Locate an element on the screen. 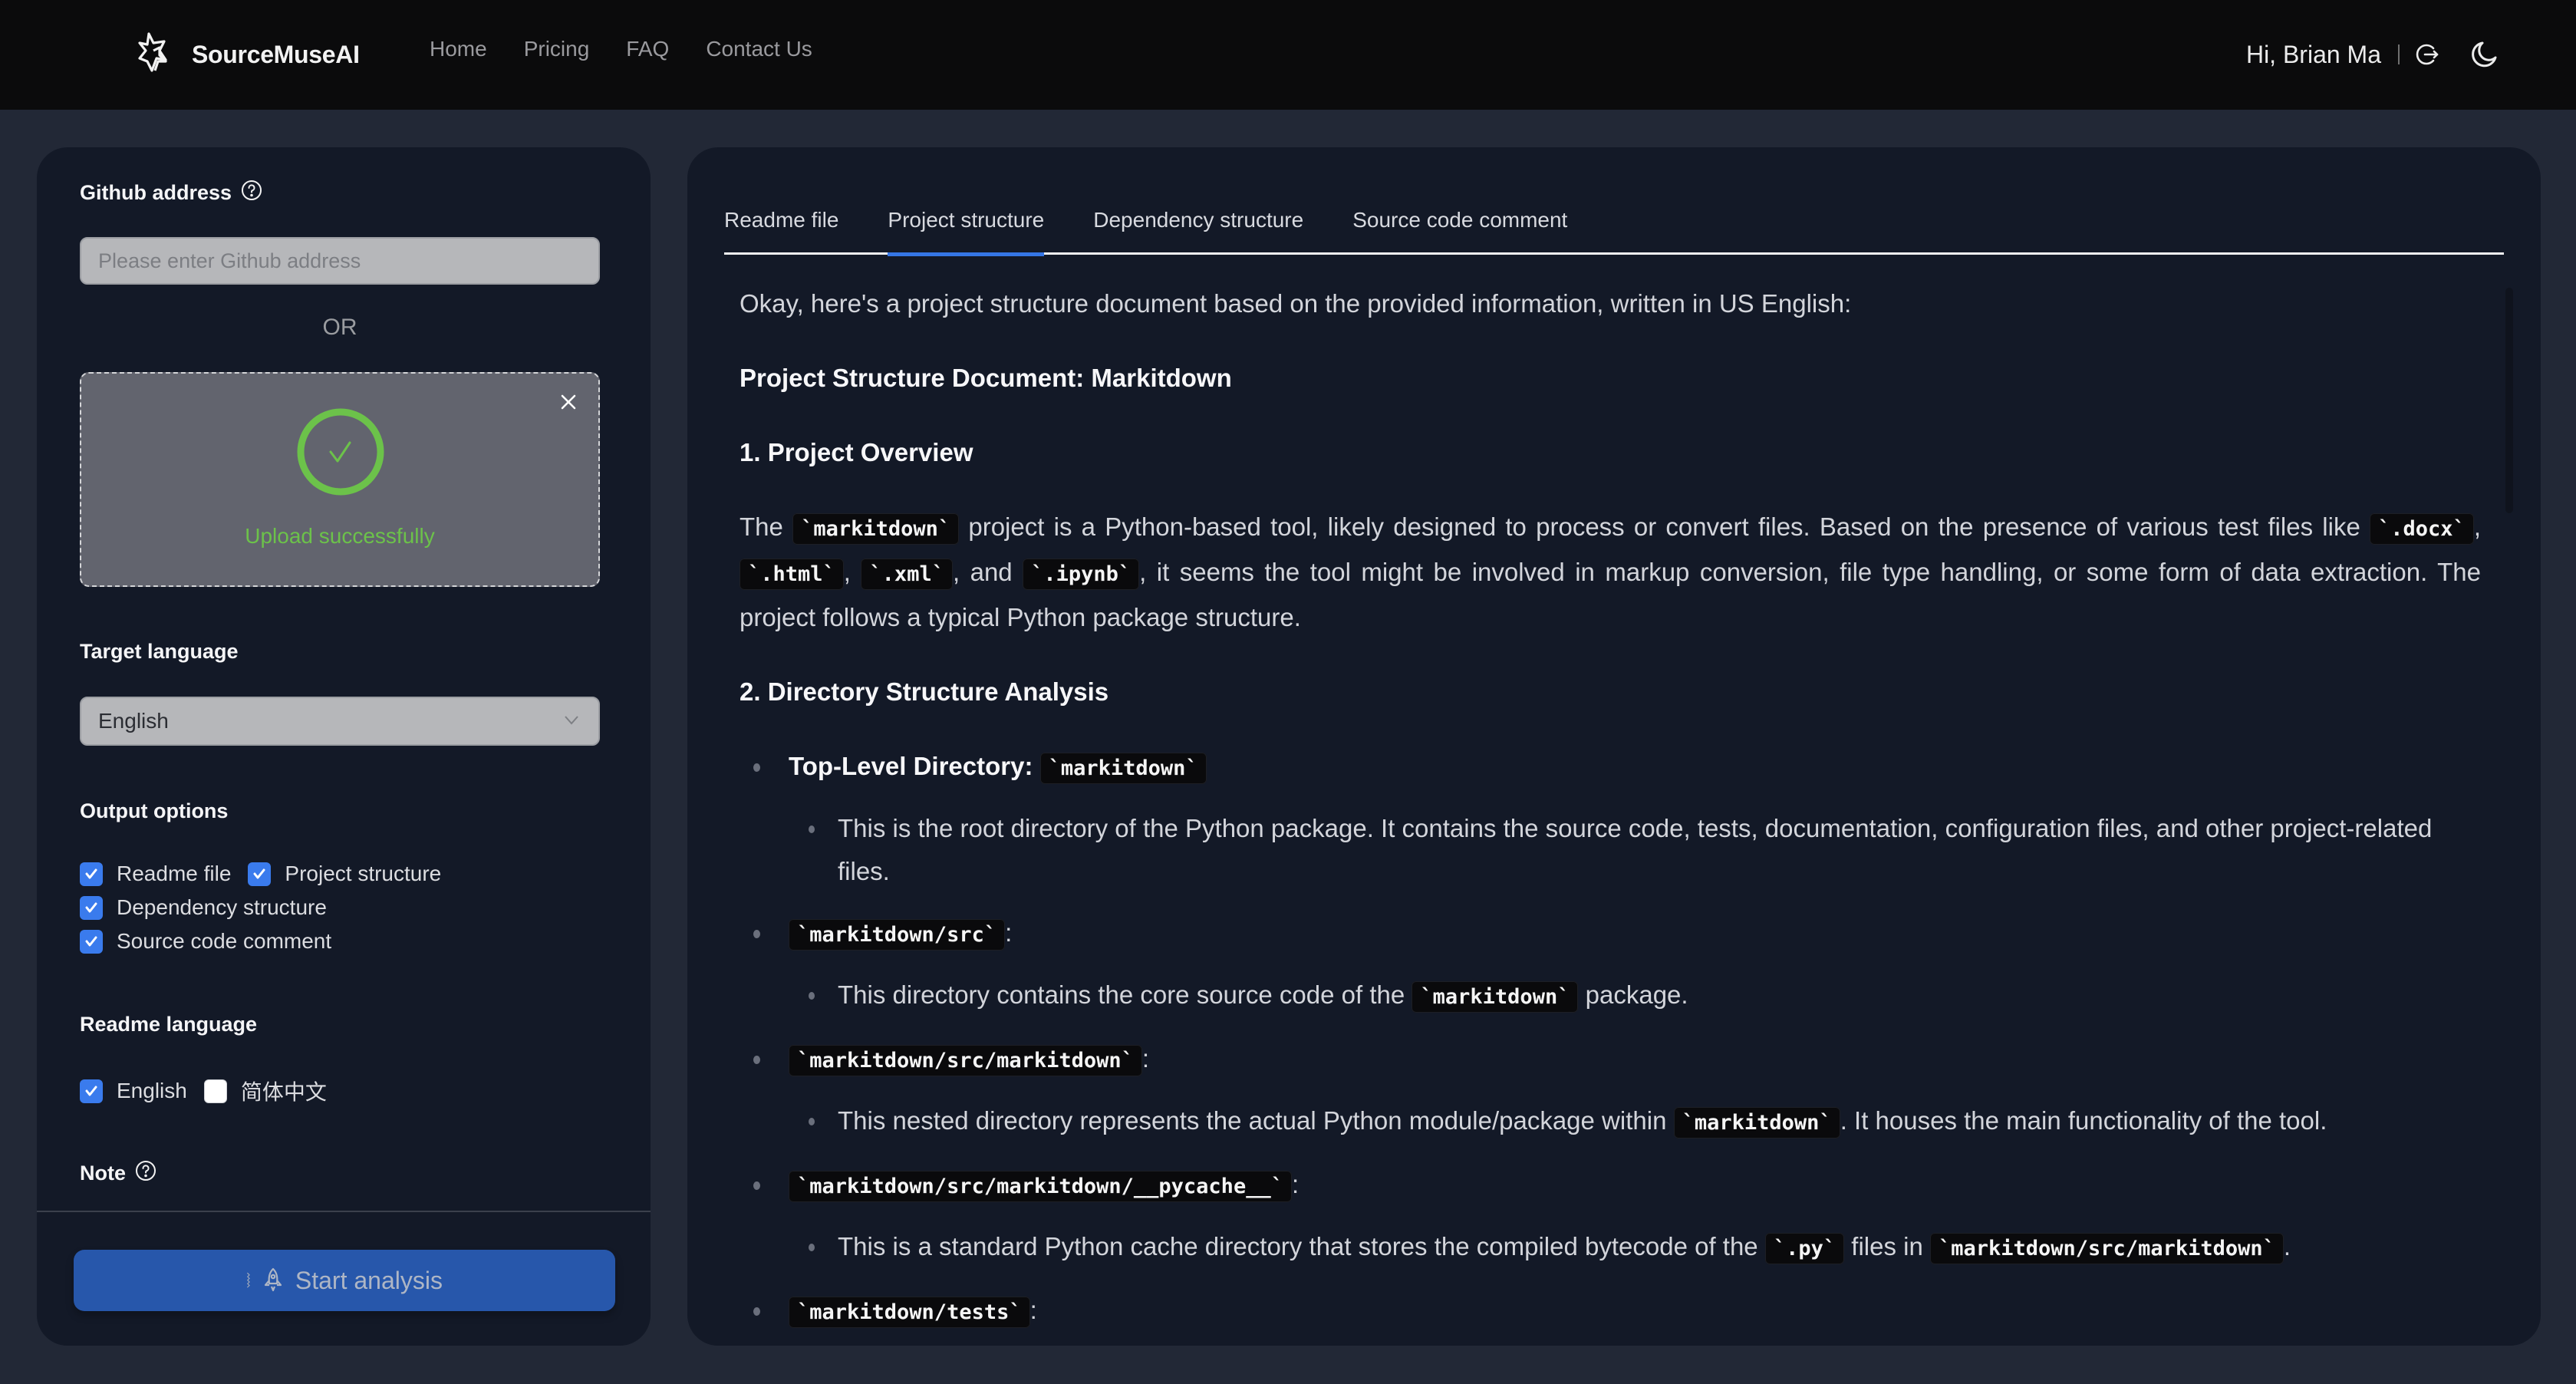 This screenshot has width=2576, height=1384. tab-dependency-structure: Dependency structure is located at coordinates (1198, 228).